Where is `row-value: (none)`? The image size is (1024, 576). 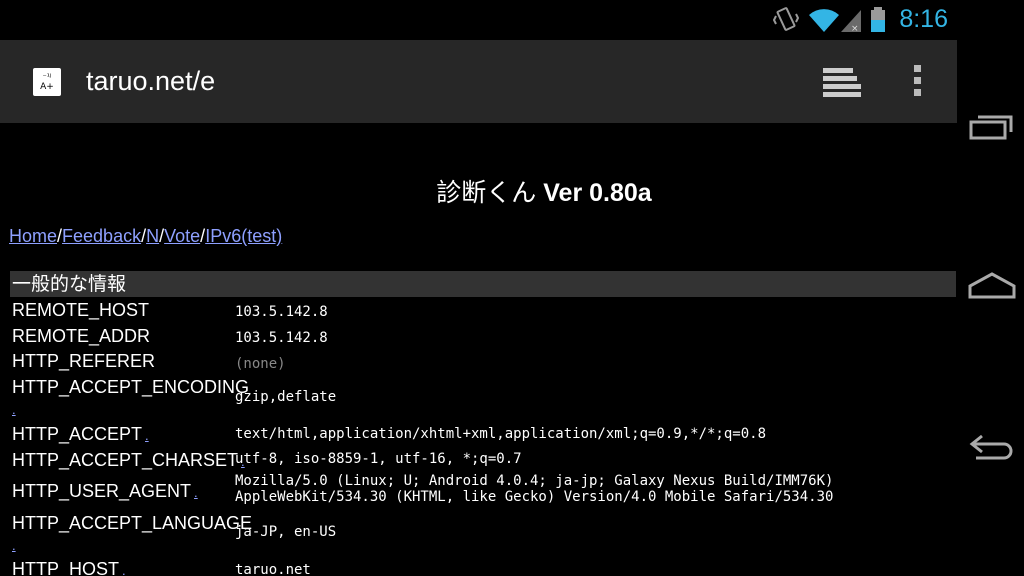 row-value: (none) is located at coordinates (260, 364).